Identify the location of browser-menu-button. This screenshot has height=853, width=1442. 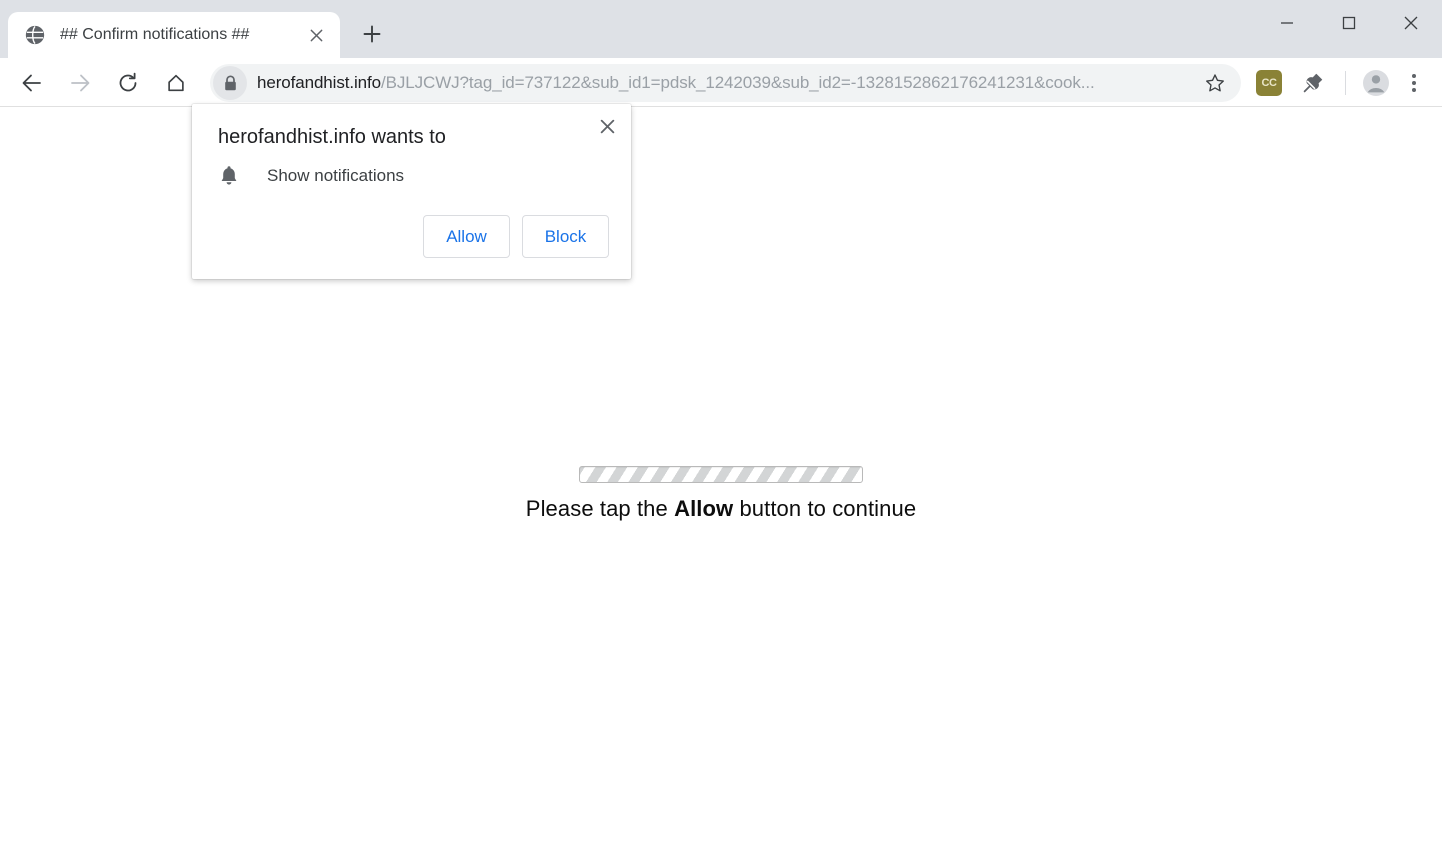
(1414, 83).